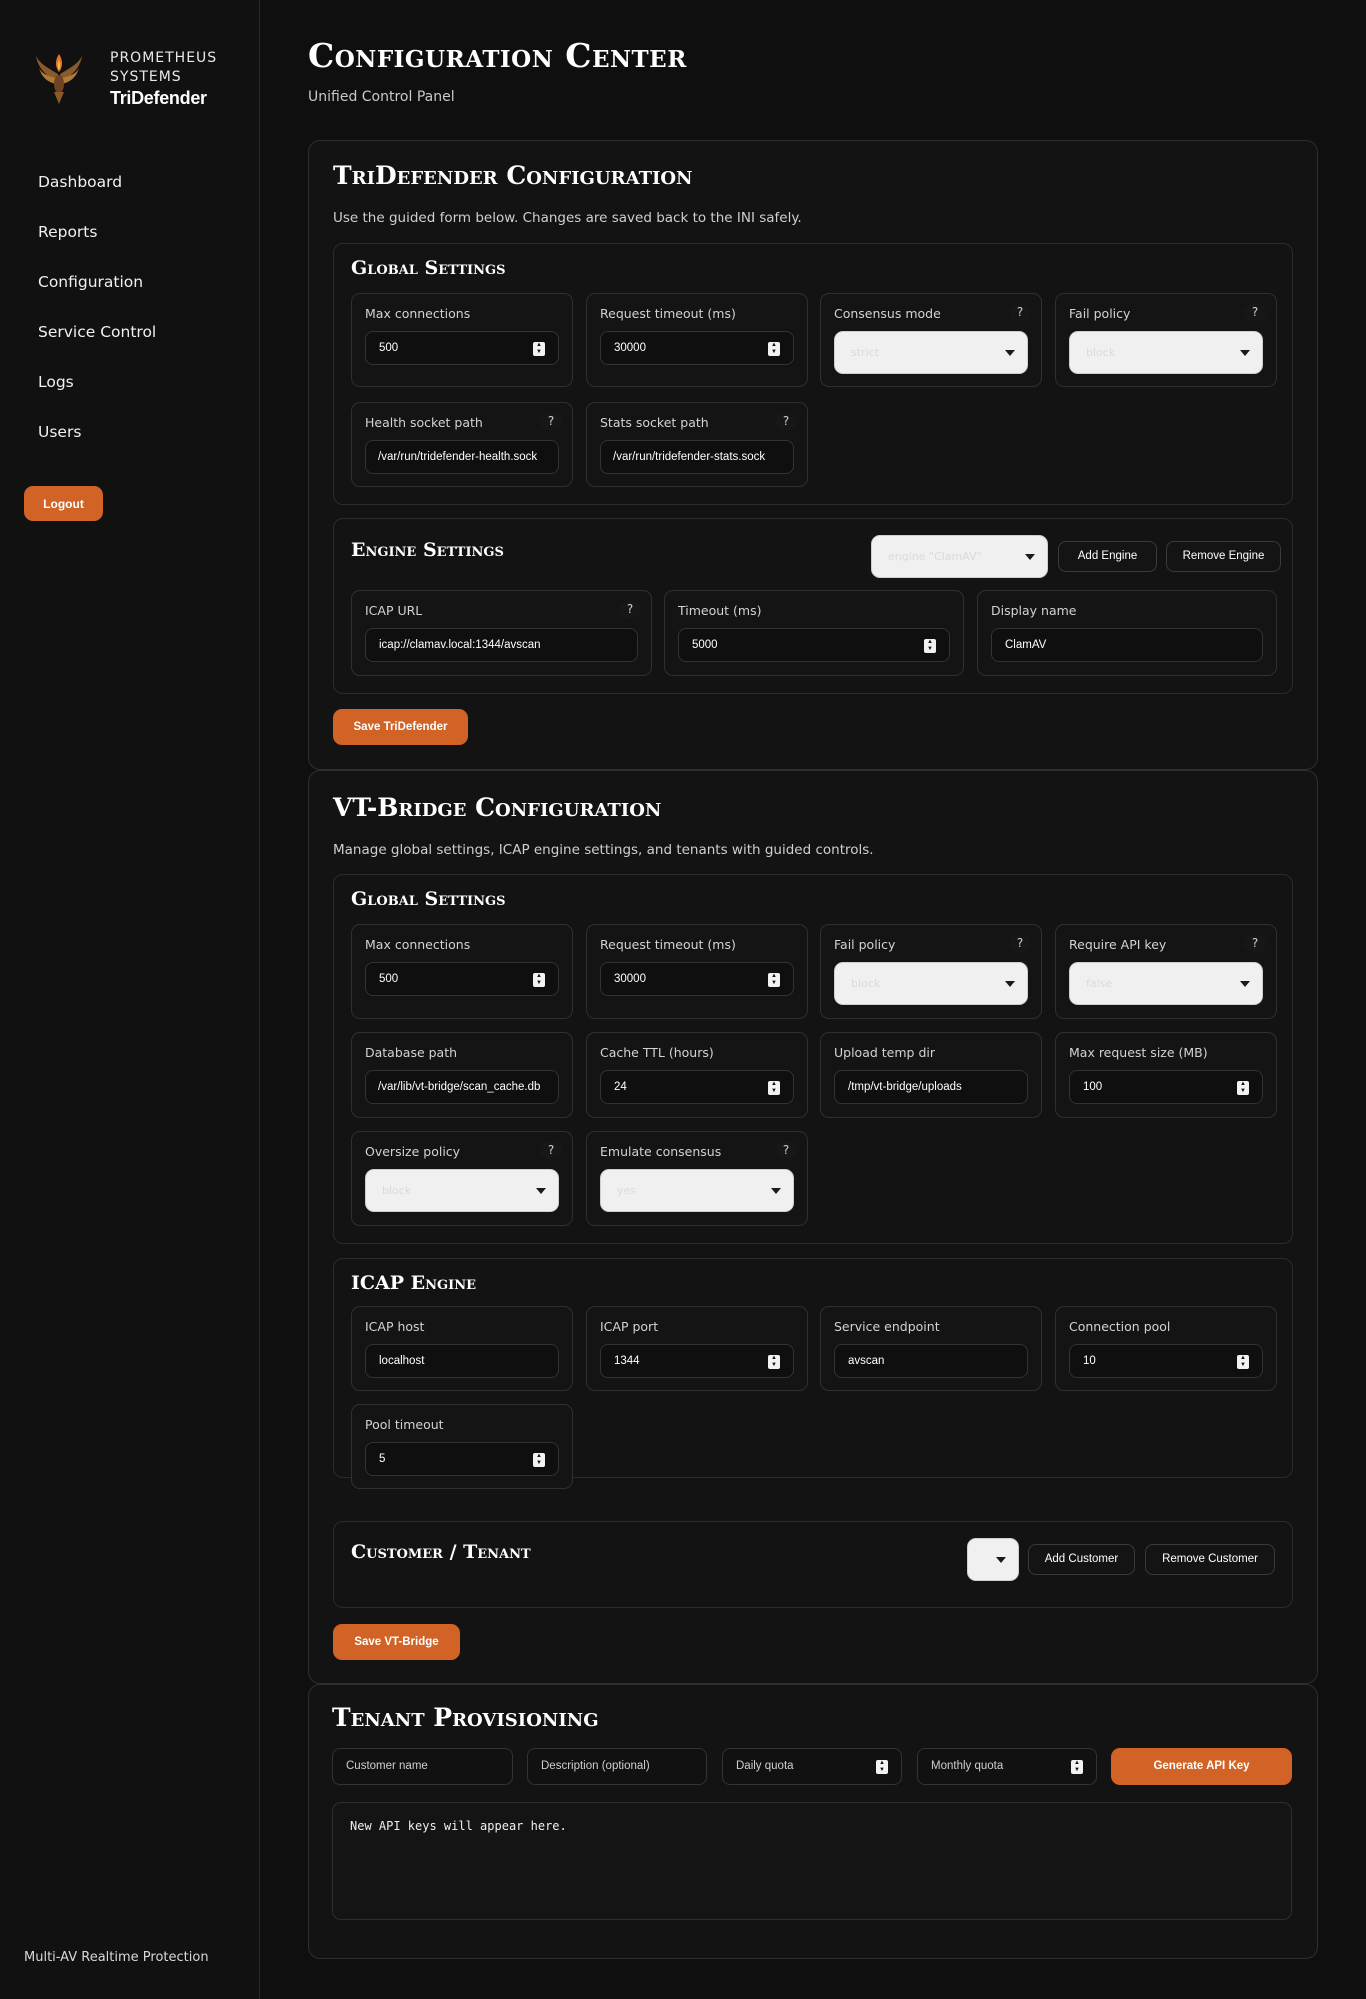 The height and width of the screenshot is (1999, 1366). Describe the element at coordinates (620, 1087) in the screenshot. I see `input-value: 24` at that location.